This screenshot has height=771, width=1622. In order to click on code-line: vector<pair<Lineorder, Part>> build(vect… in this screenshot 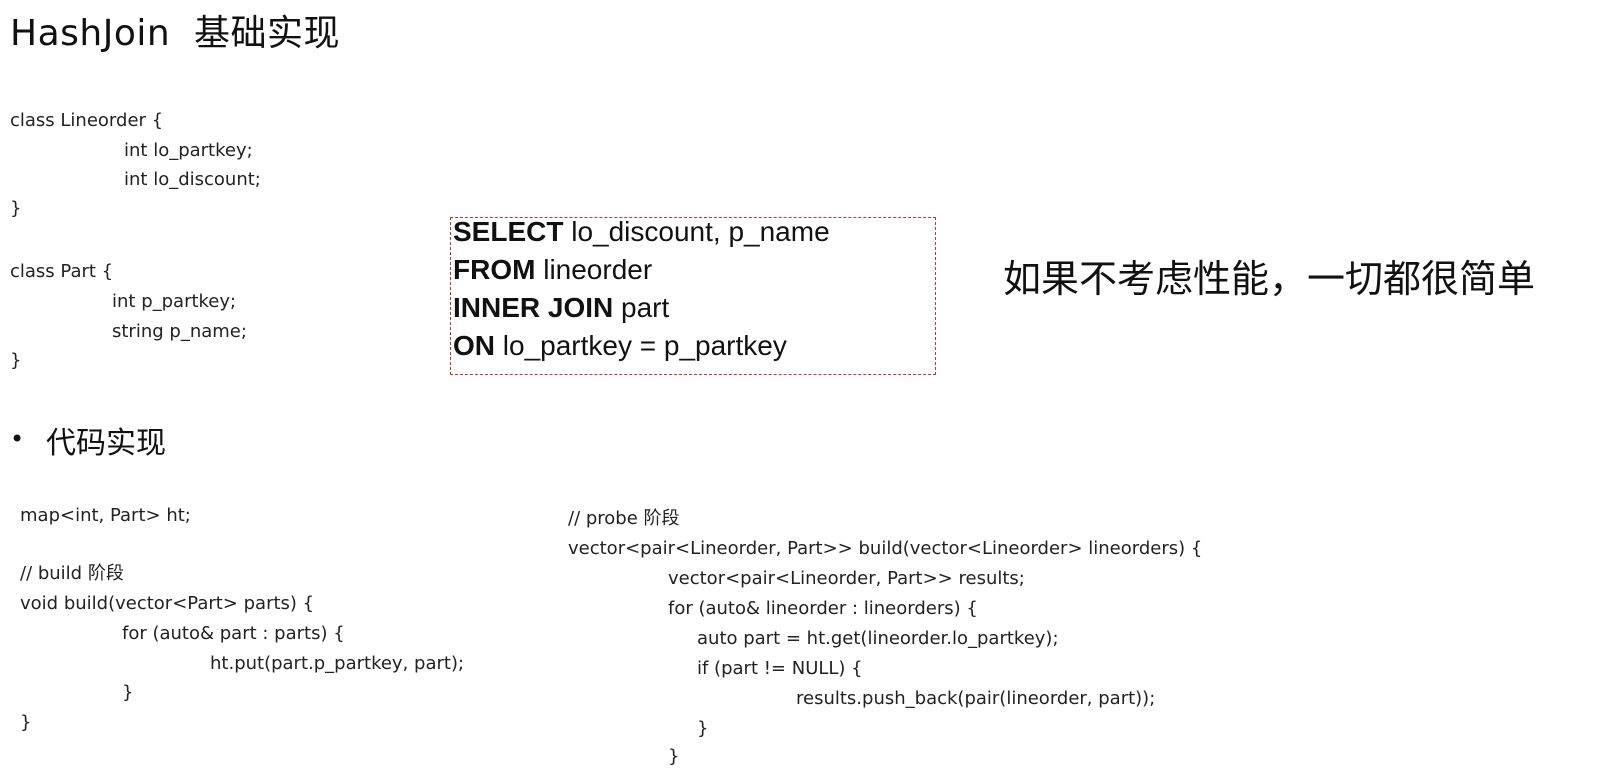, I will do `click(885, 548)`.